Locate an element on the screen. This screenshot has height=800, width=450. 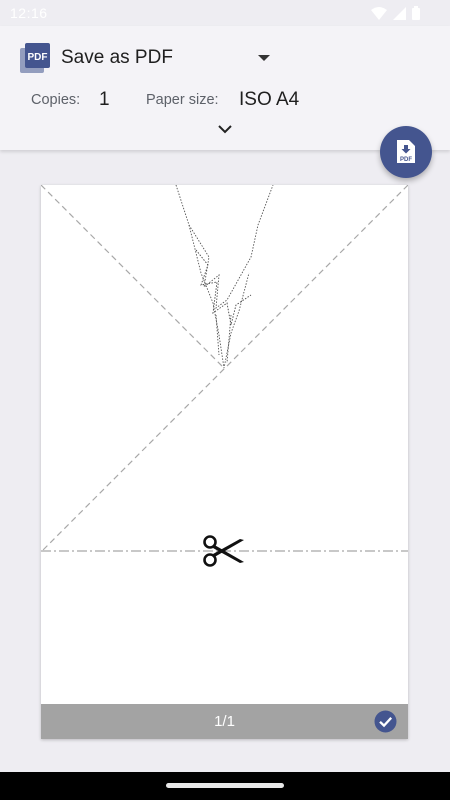
paper-size-value: ISO A4 is located at coordinates (269, 100).